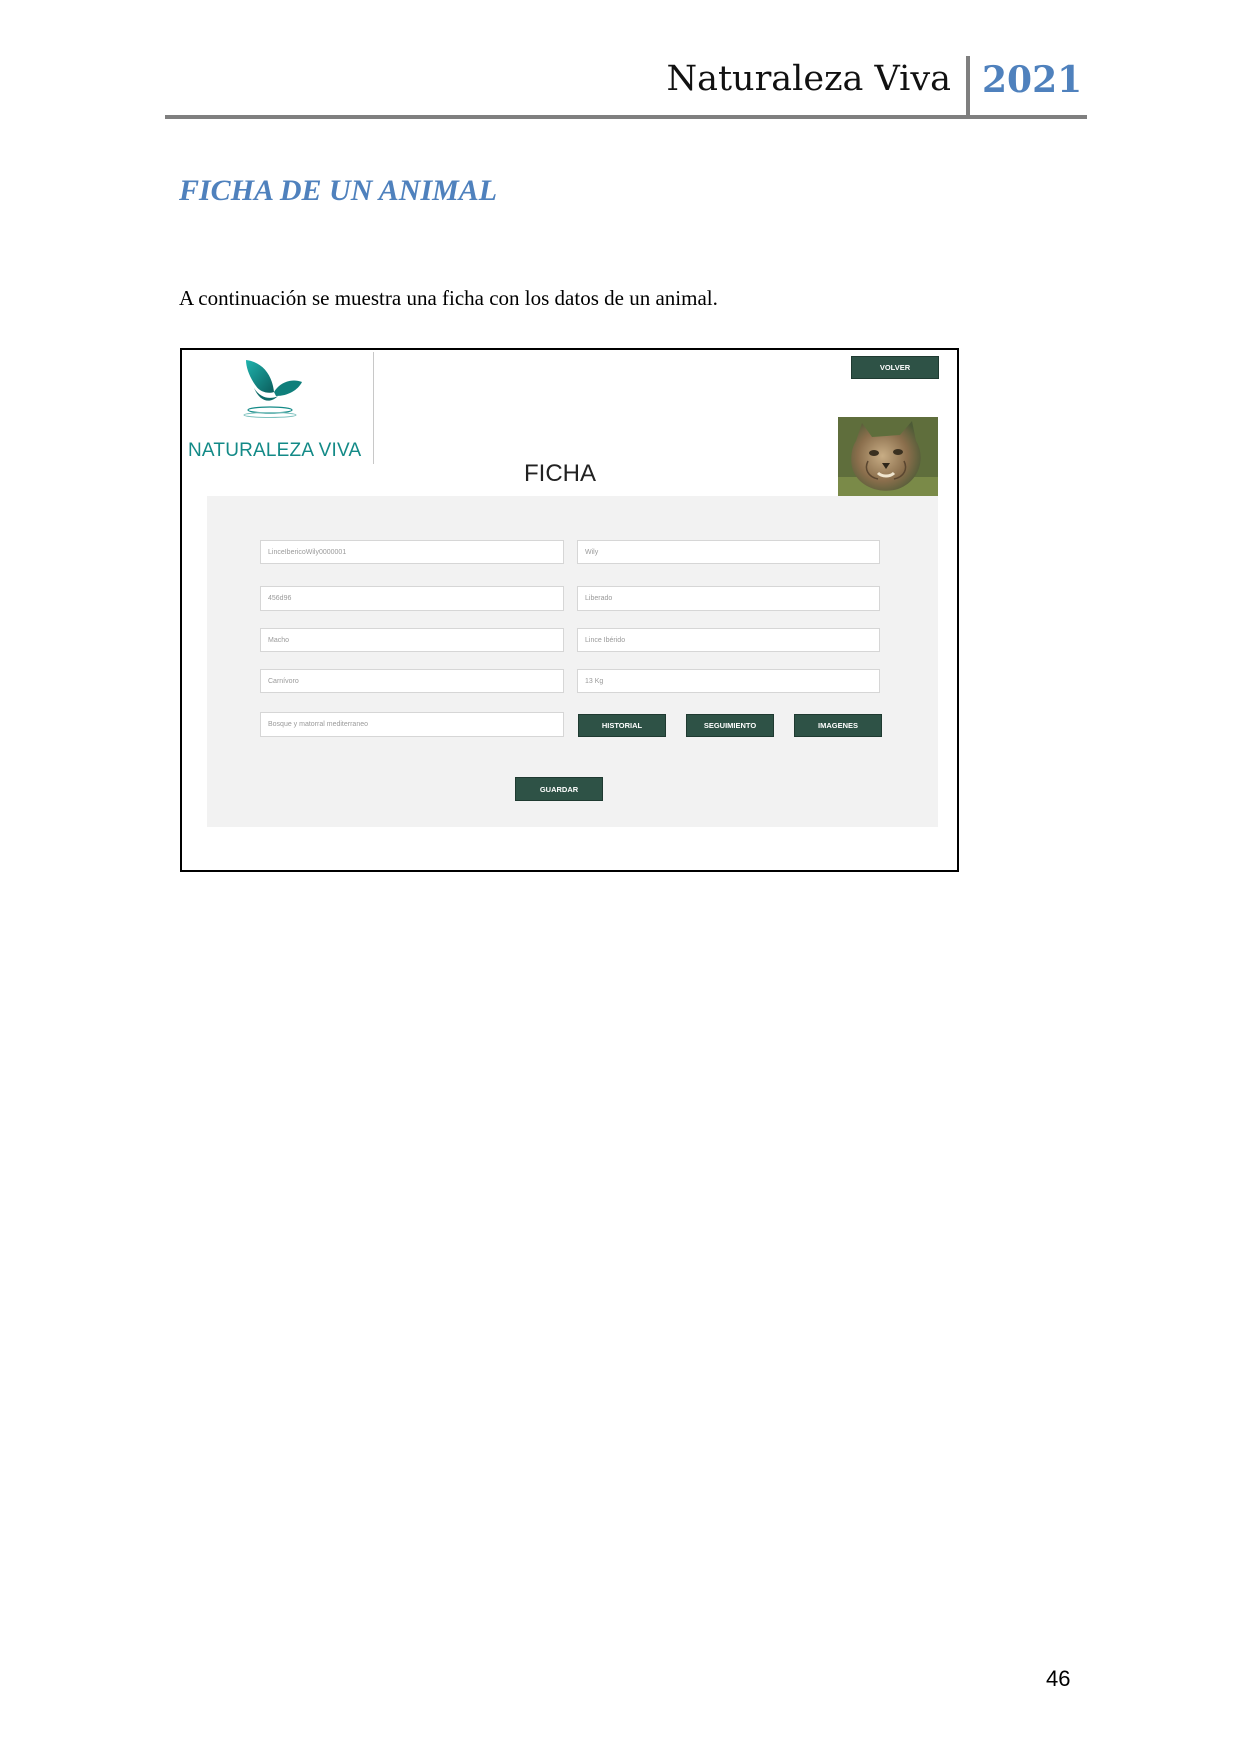 Image resolution: width=1241 pixels, height=1754 pixels. I want to click on animal-code-field: 456d96, so click(412, 598).